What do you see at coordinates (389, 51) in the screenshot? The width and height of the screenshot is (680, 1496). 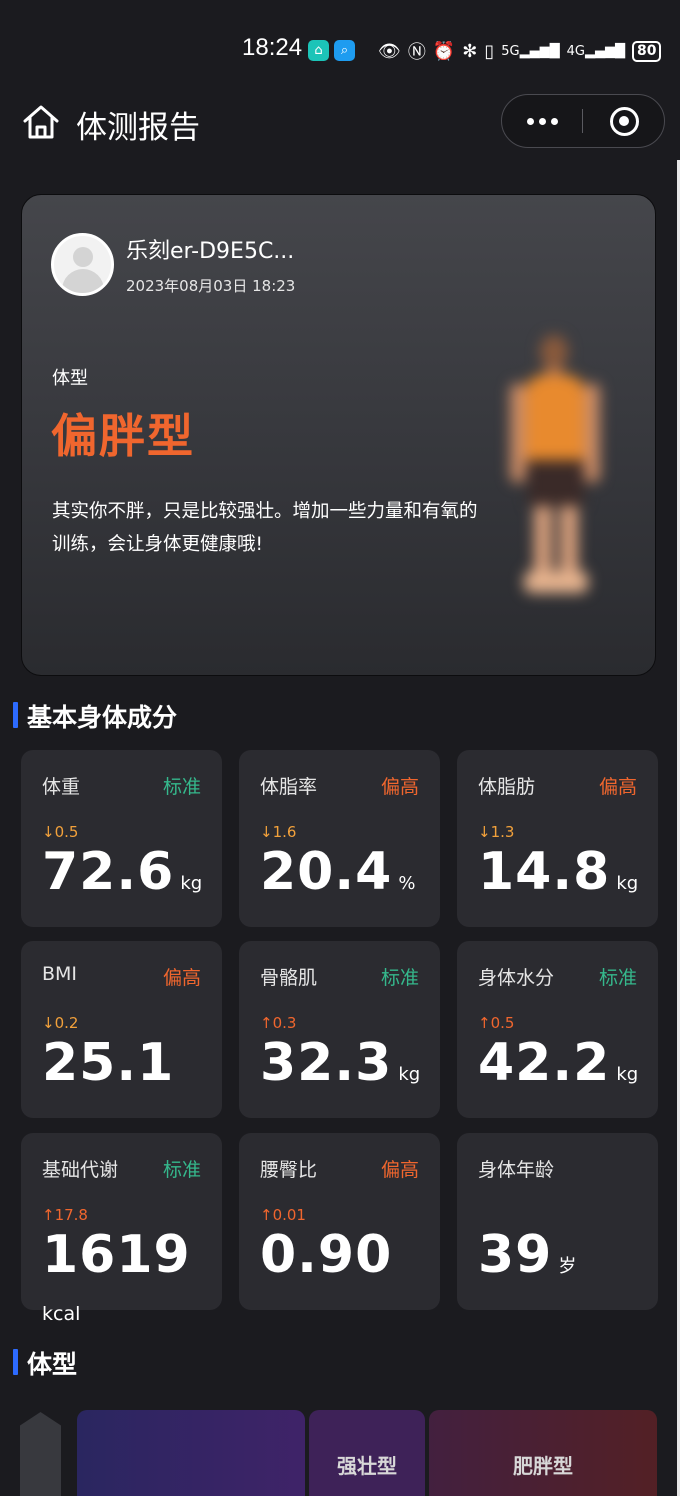 I see `eye-icon: 👁` at bounding box center [389, 51].